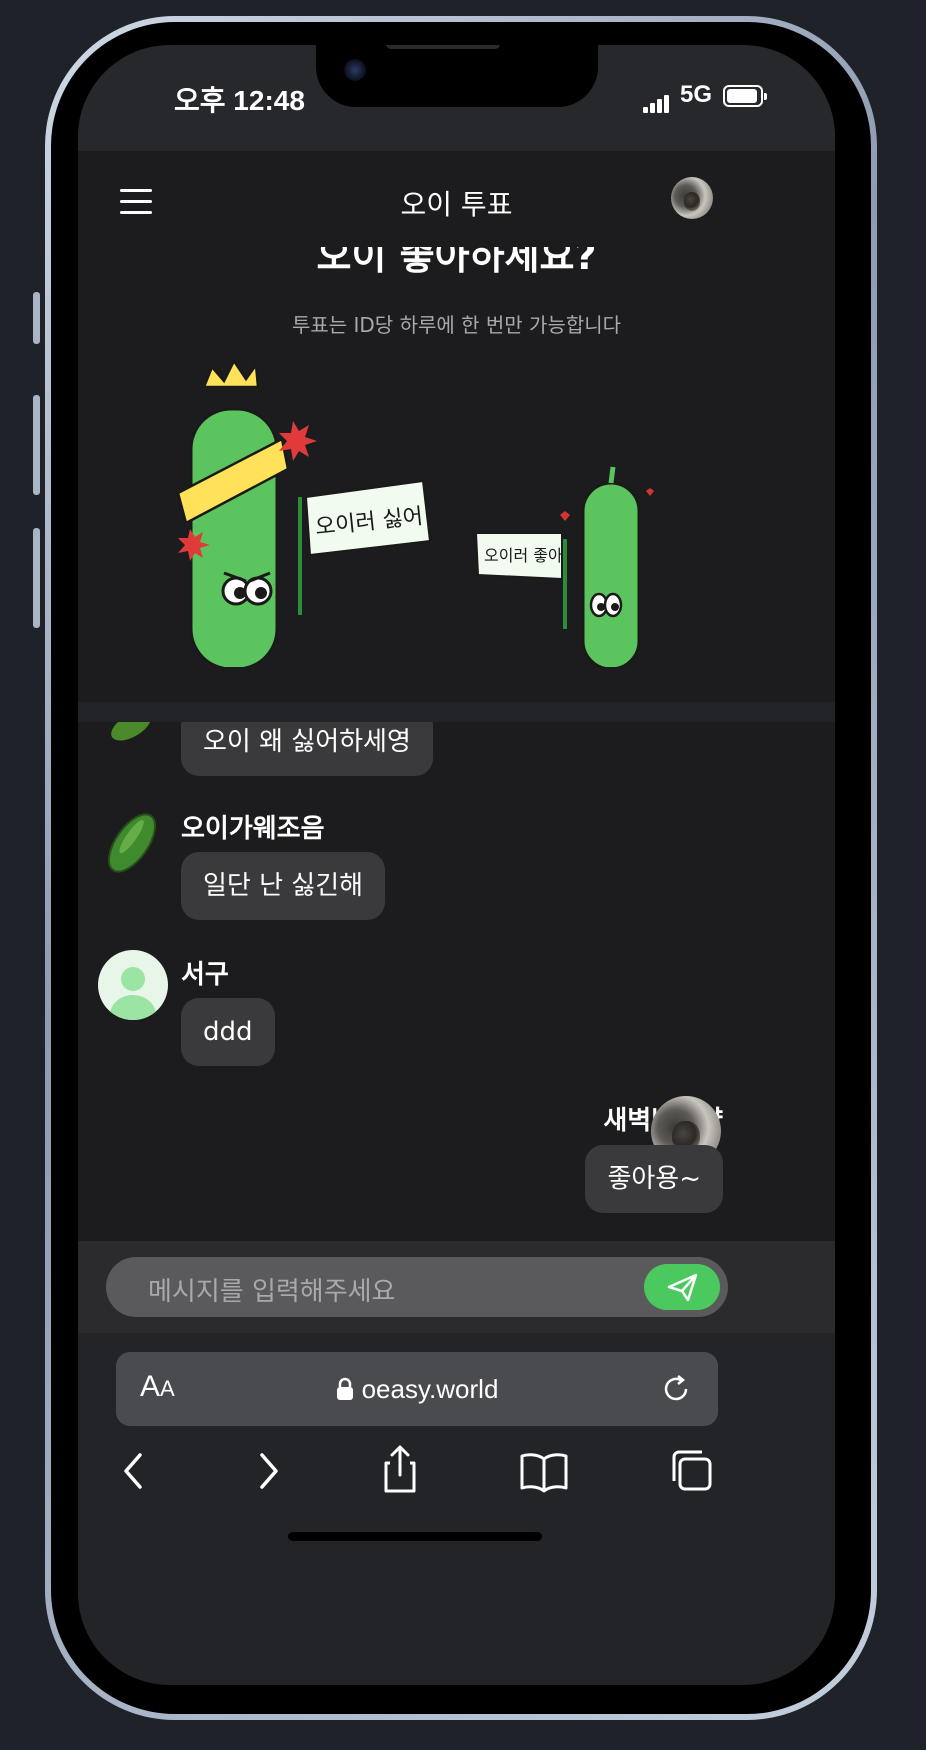 This screenshot has width=926, height=1750. I want to click on bookmarks-icon, so click(544, 1471).